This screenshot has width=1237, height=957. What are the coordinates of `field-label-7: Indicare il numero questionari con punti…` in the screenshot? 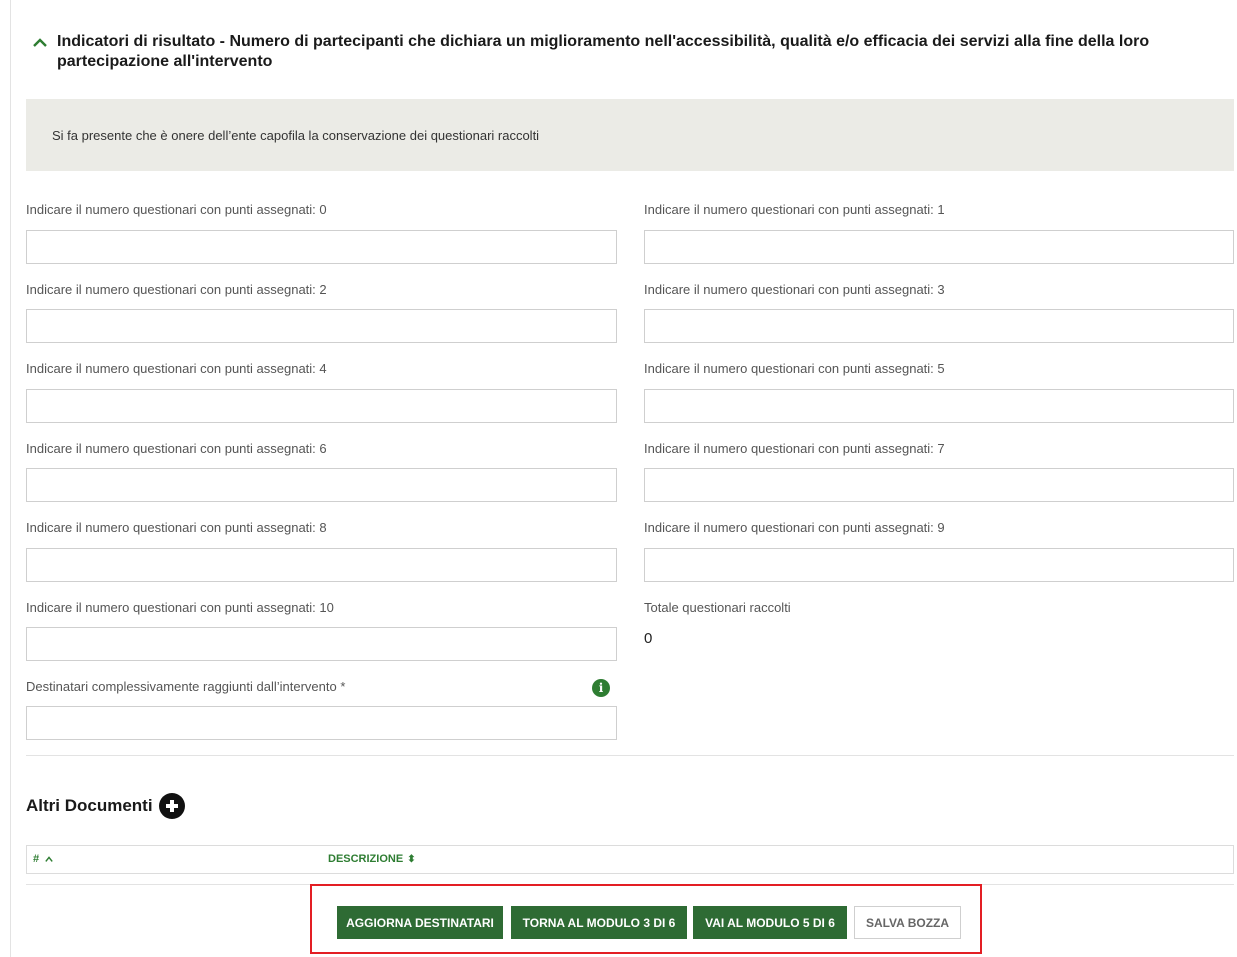 It's located at (794, 448).